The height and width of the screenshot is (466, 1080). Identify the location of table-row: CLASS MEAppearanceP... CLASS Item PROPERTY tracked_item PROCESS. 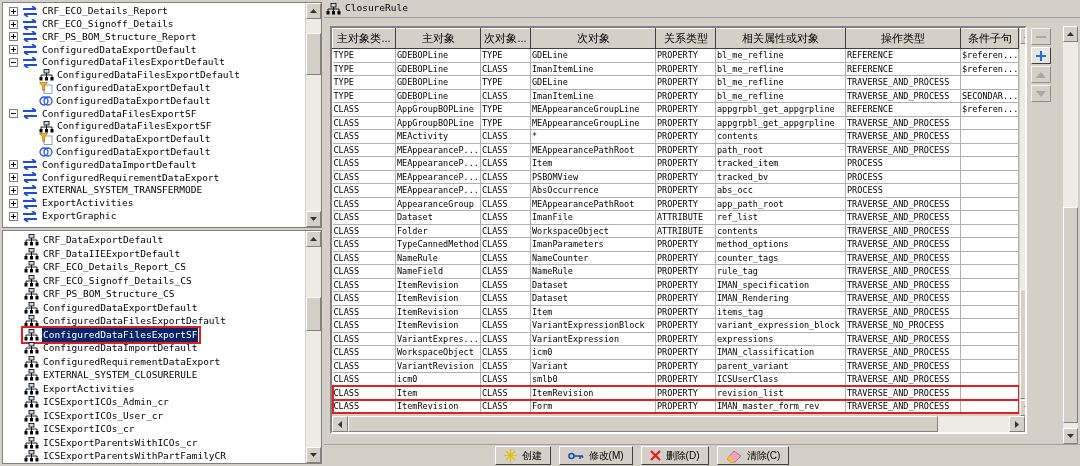
(675, 163).